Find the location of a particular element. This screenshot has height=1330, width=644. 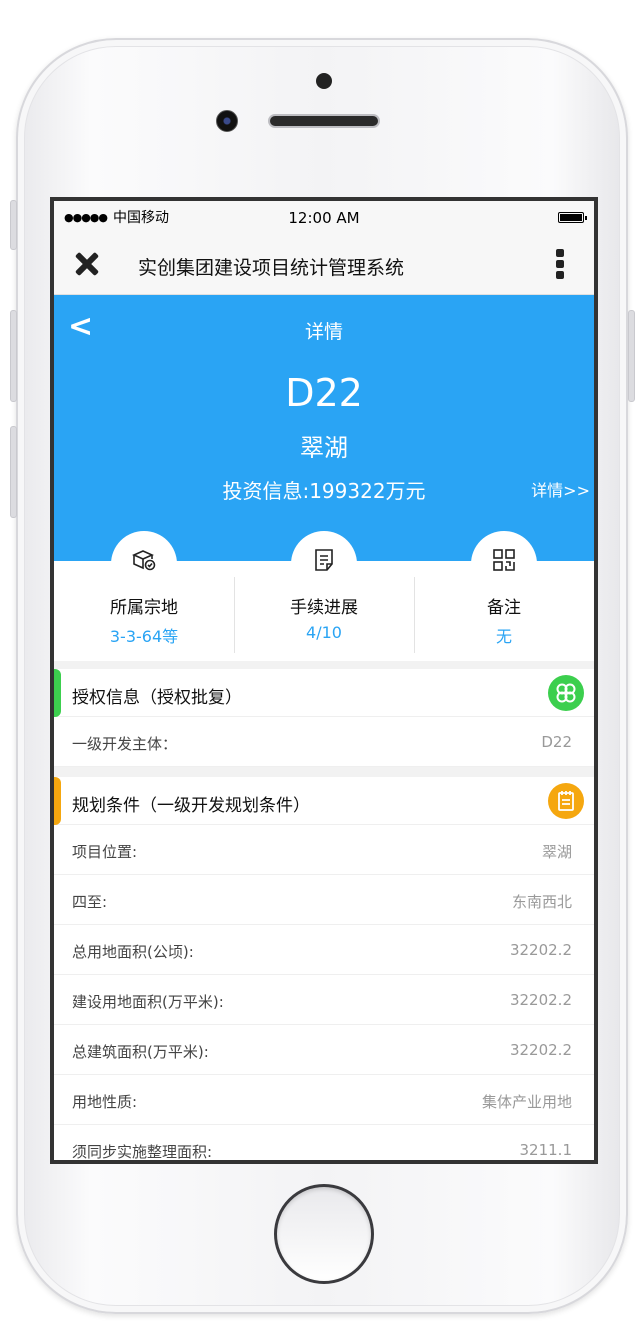

power-button is located at coordinates (631, 356).